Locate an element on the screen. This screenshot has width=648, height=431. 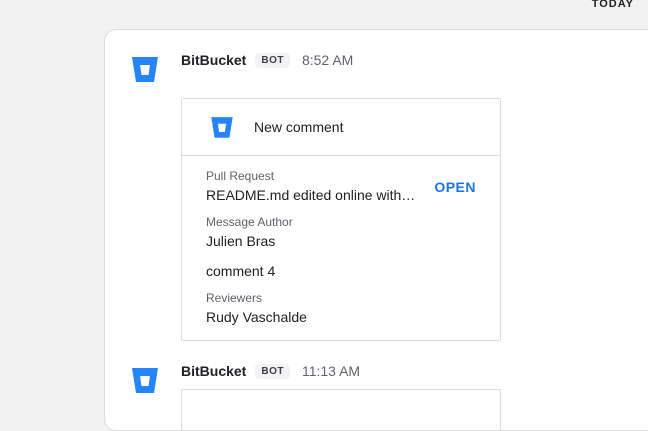
message-header: BitBucket BOT 11:13 AM is located at coordinates (270, 371).